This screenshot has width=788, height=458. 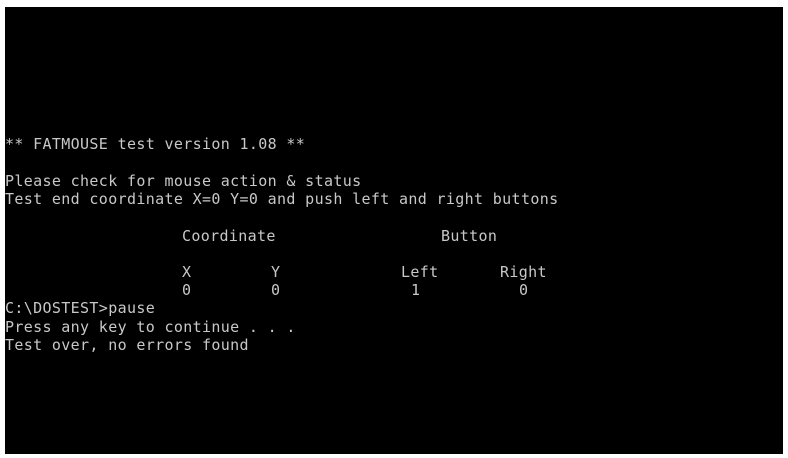 What do you see at coordinates (187, 290) in the screenshot?
I see `x-coordinate-value: 0` at bounding box center [187, 290].